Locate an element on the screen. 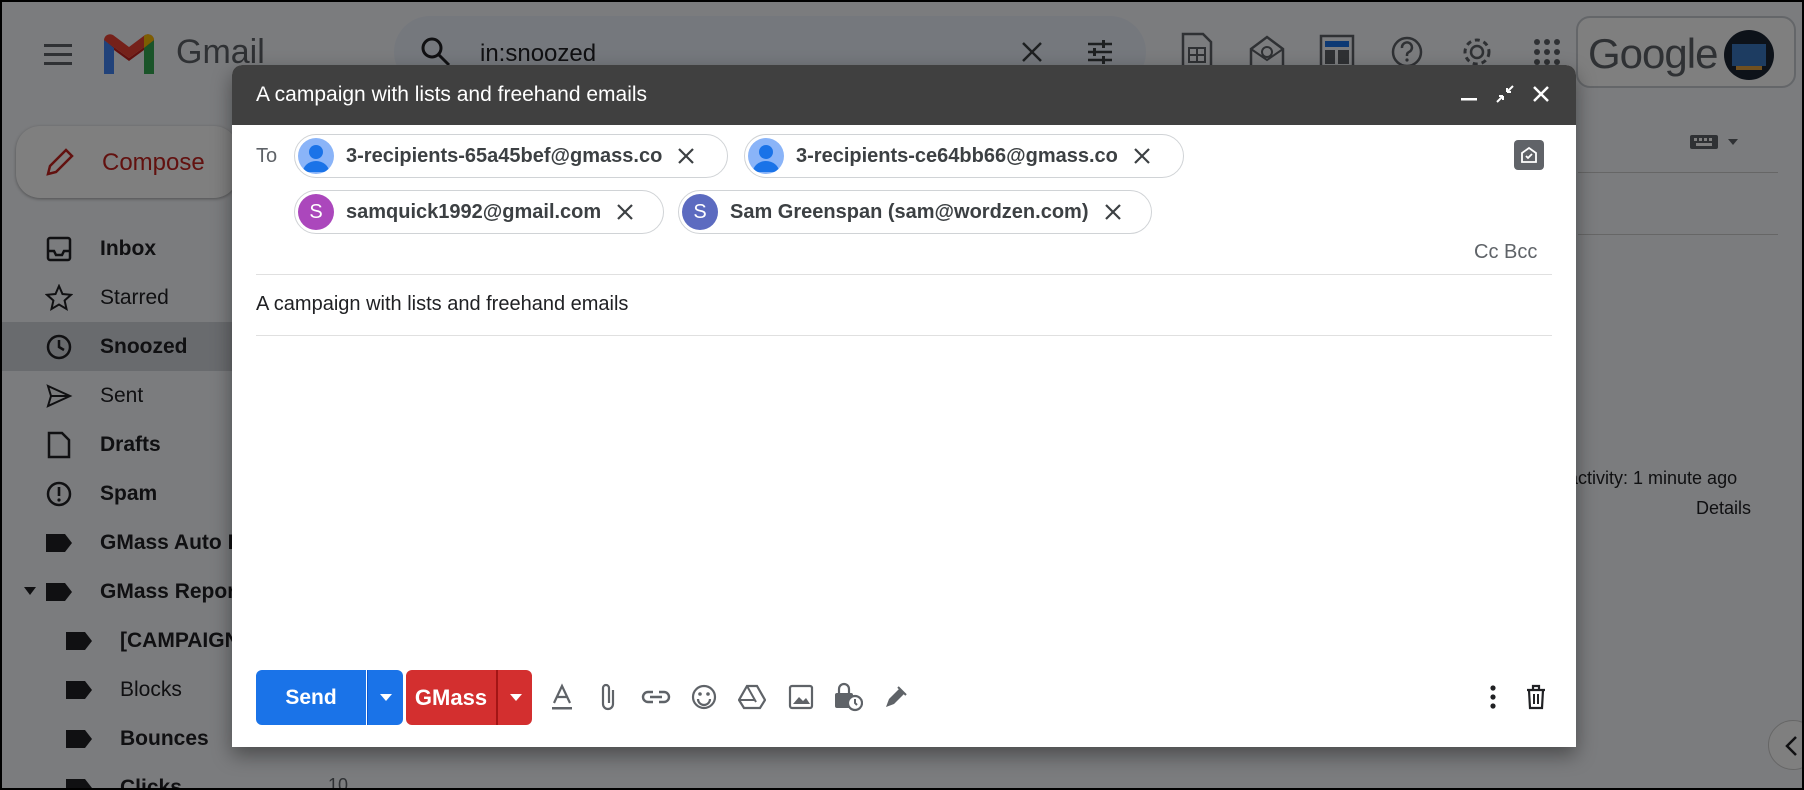 The width and height of the screenshot is (1804, 790). recipient-address: 3-recipients-ce64bb66@gmass.co is located at coordinates (957, 155).